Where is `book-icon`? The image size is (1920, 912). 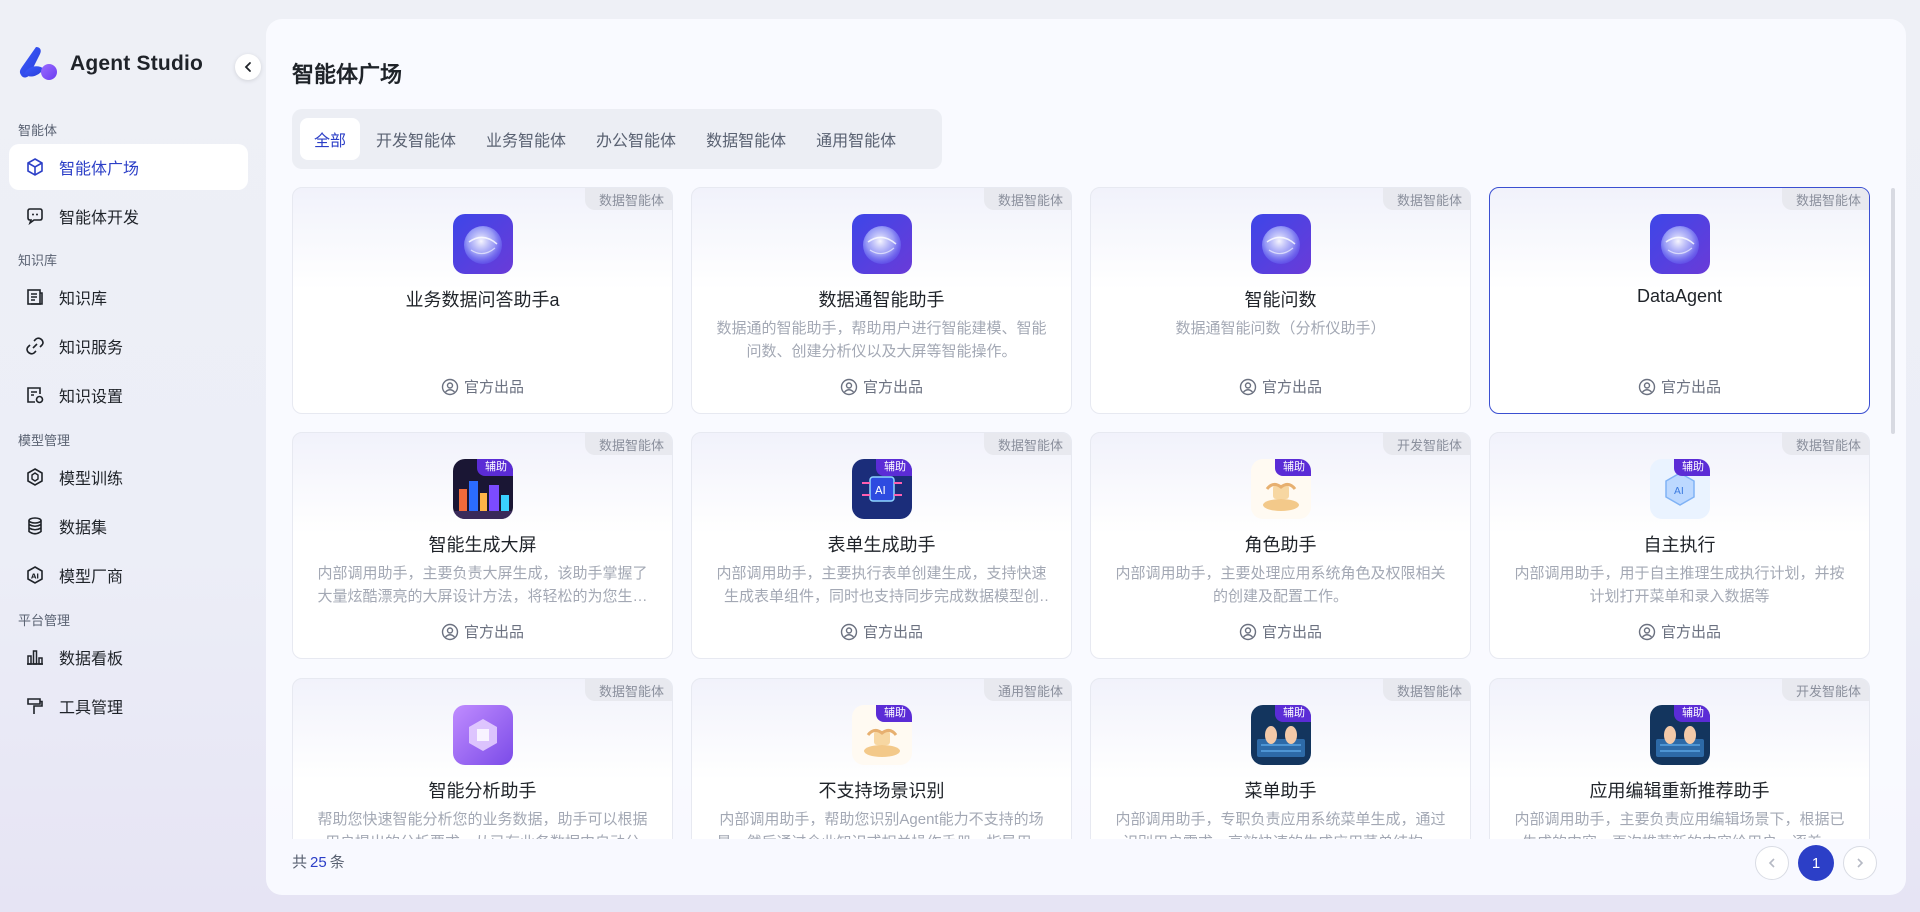
book-icon is located at coordinates (35, 297).